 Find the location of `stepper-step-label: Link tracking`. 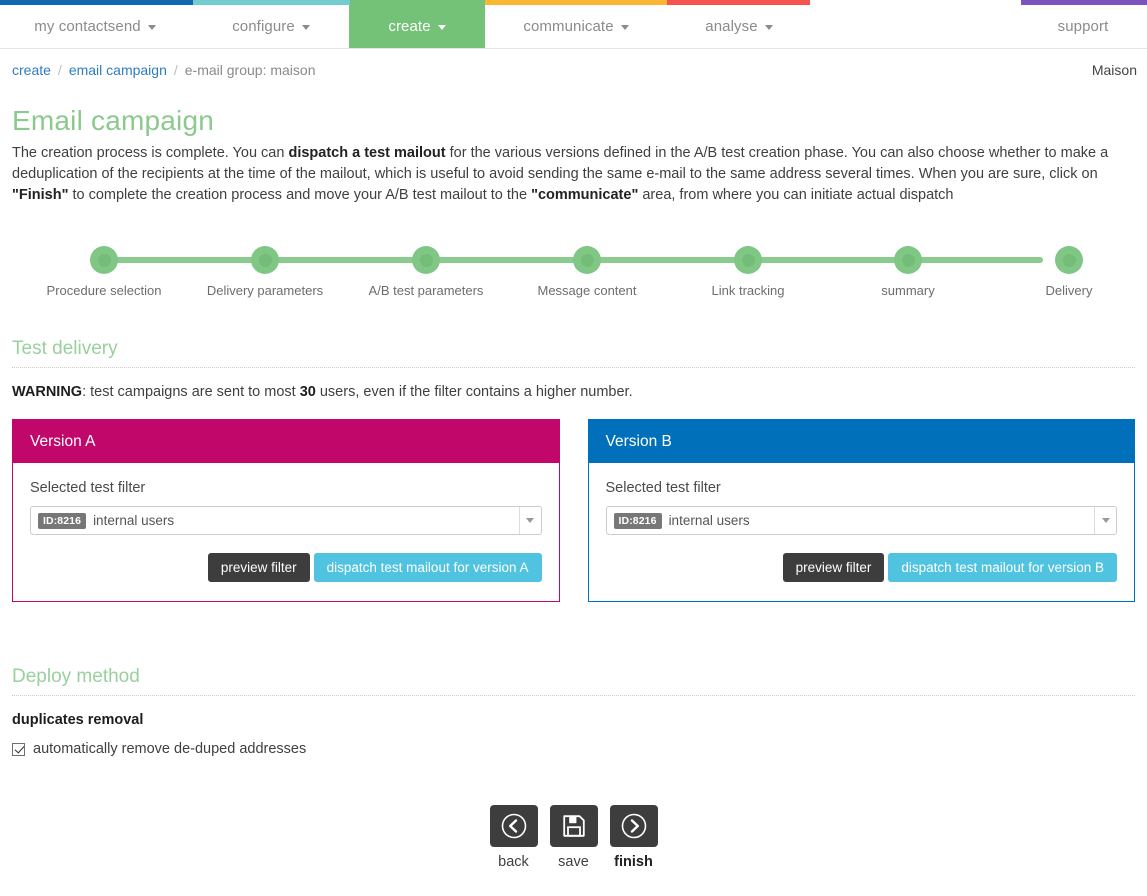

stepper-step-label: Link tracking is located at coordinates (748, 290).